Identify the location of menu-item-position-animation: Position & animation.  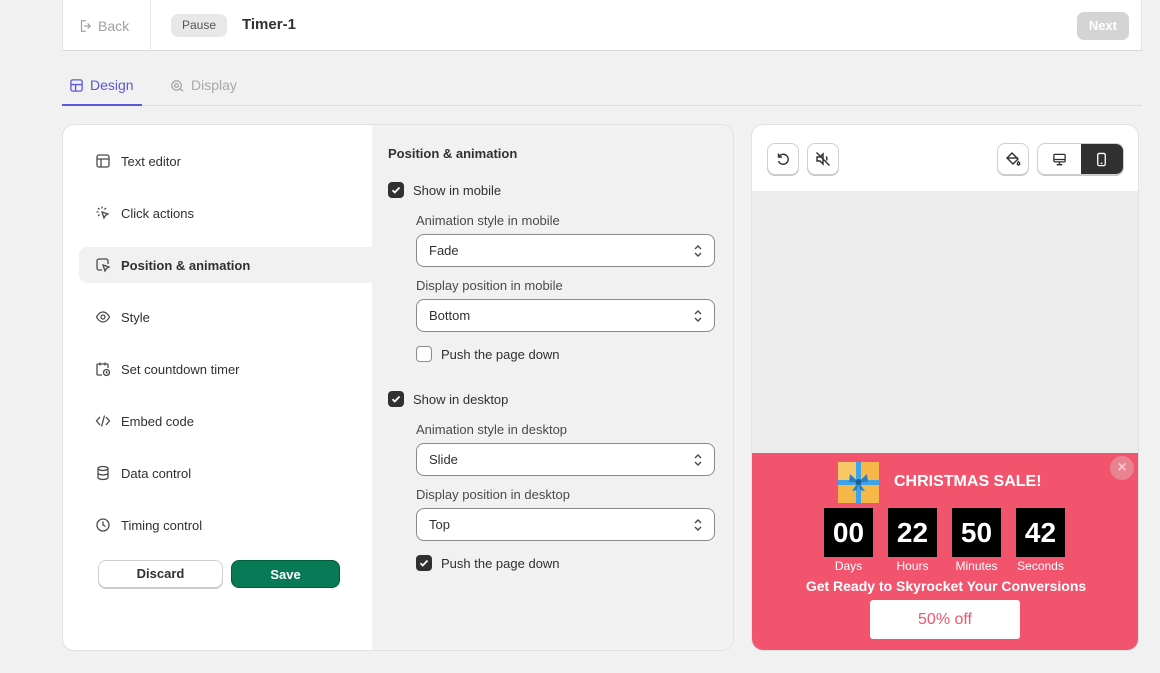
(234, 265).